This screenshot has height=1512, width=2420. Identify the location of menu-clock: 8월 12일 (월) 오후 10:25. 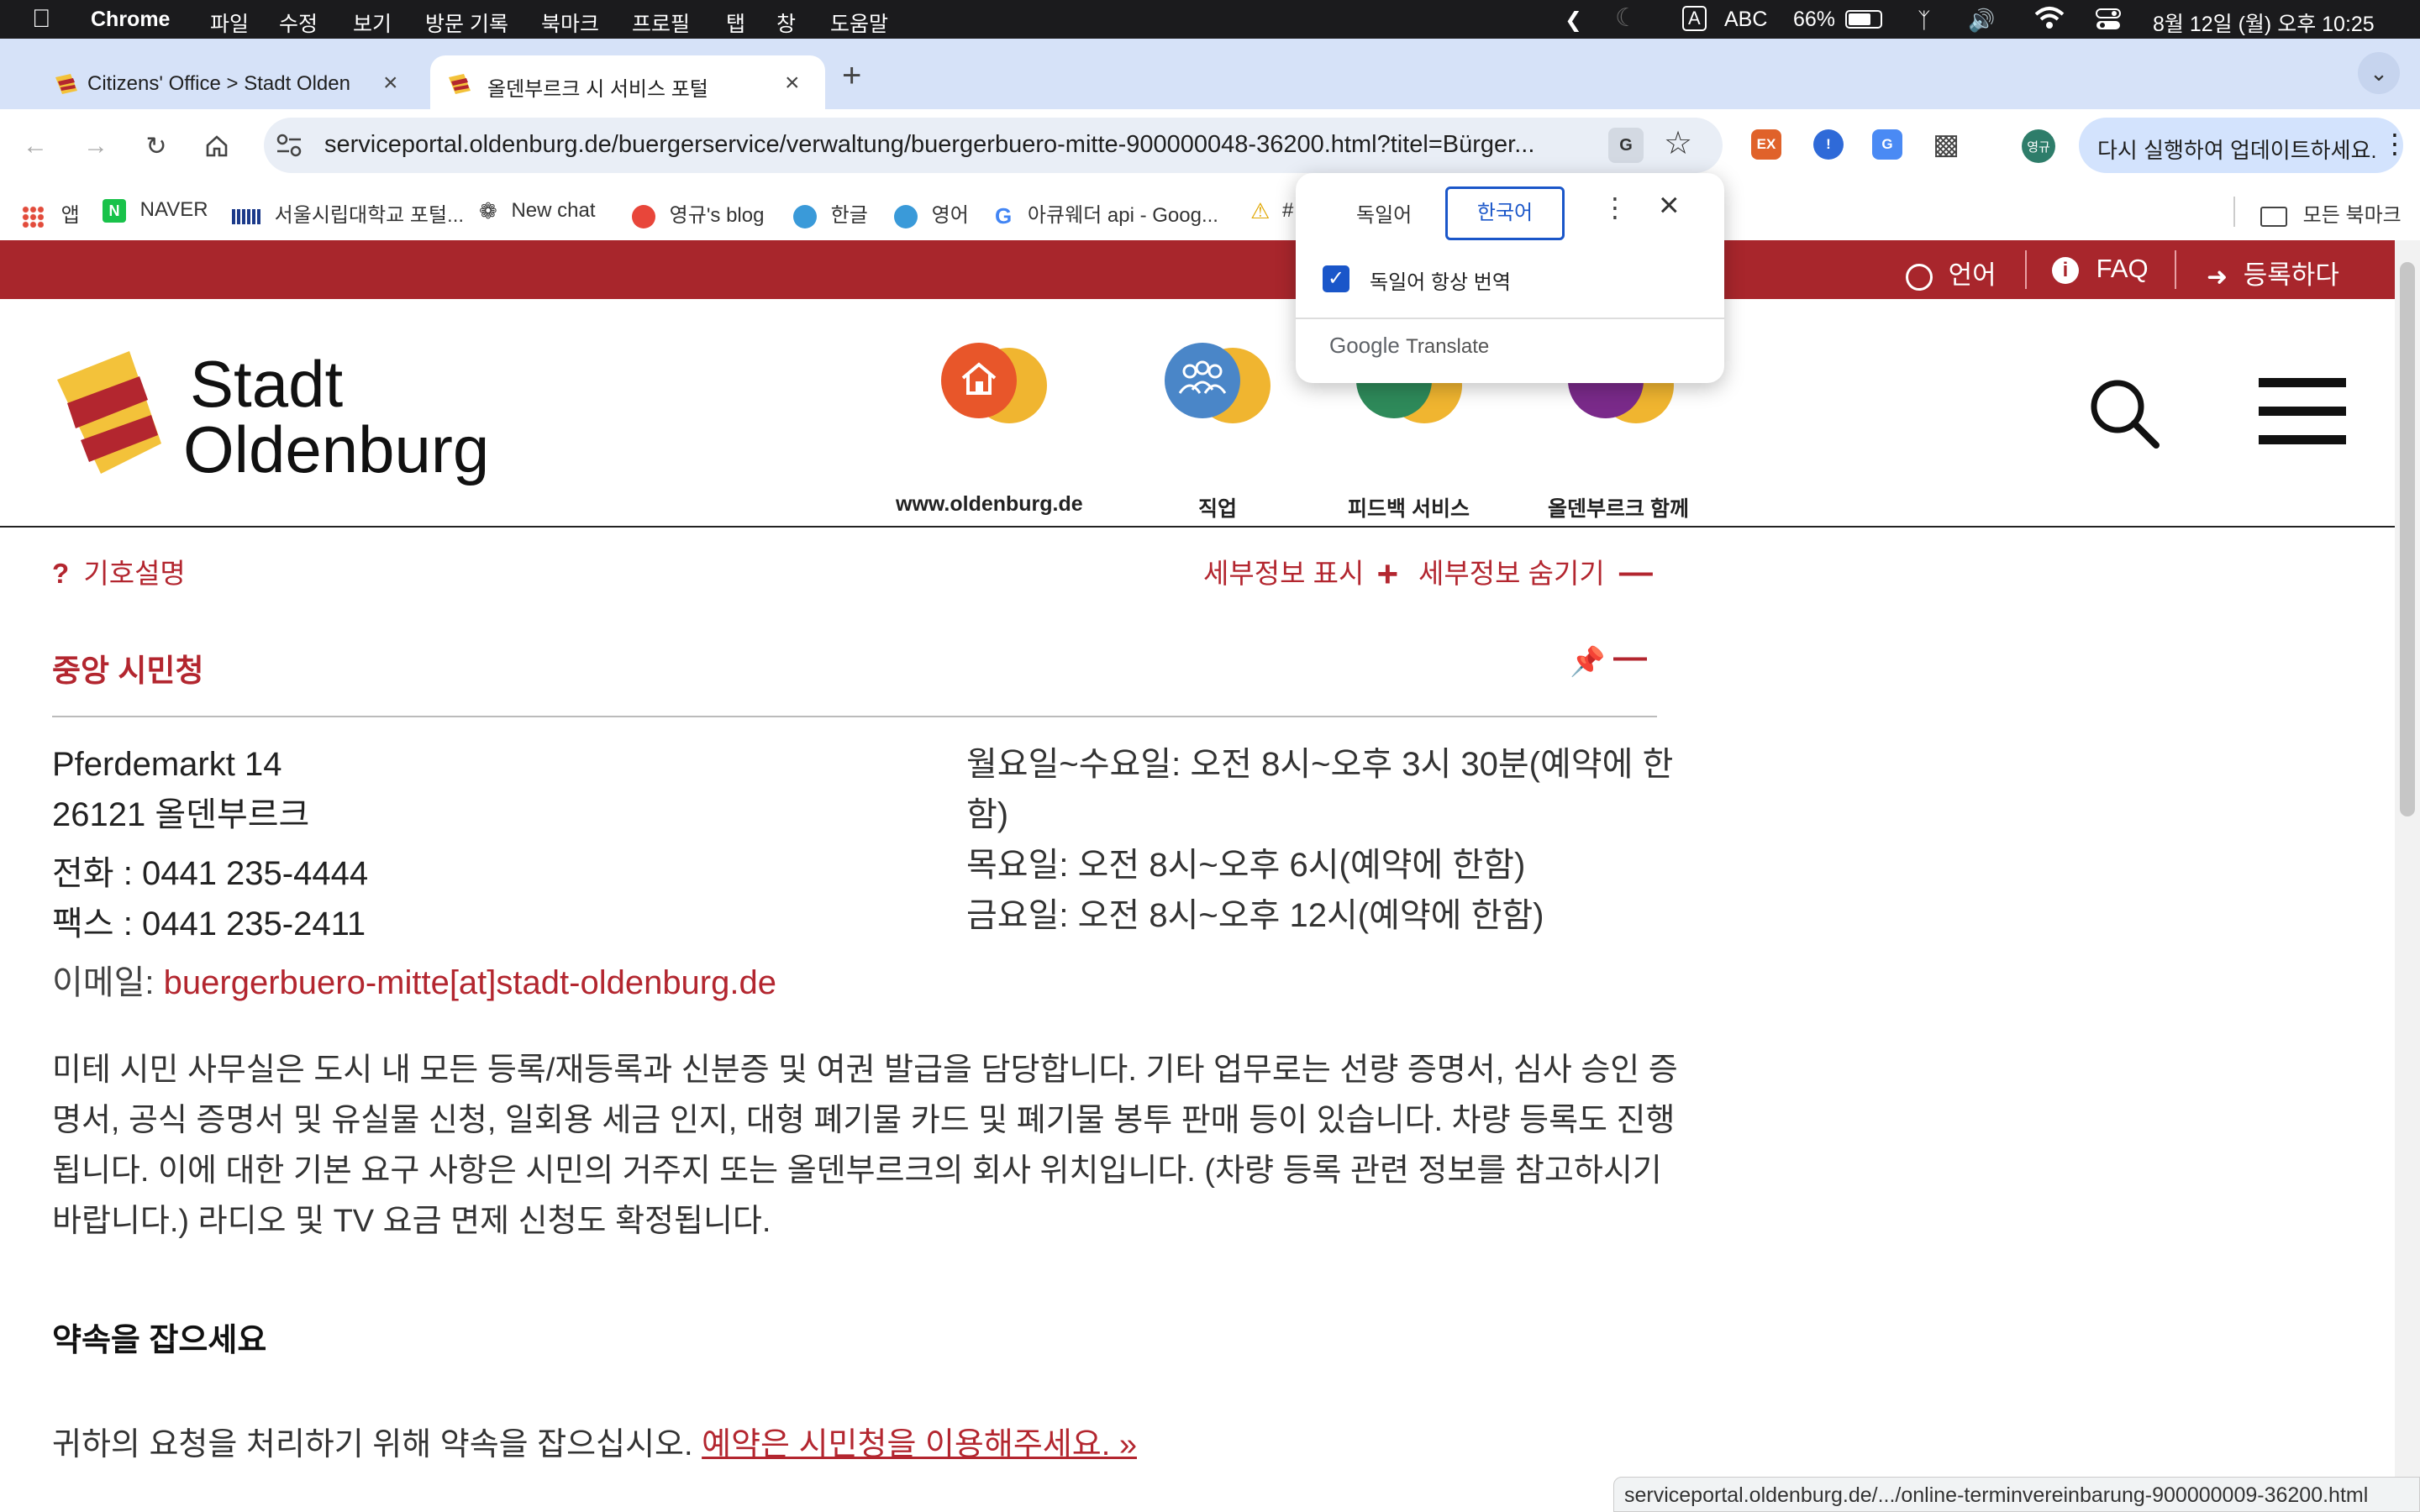
(2264, 23).